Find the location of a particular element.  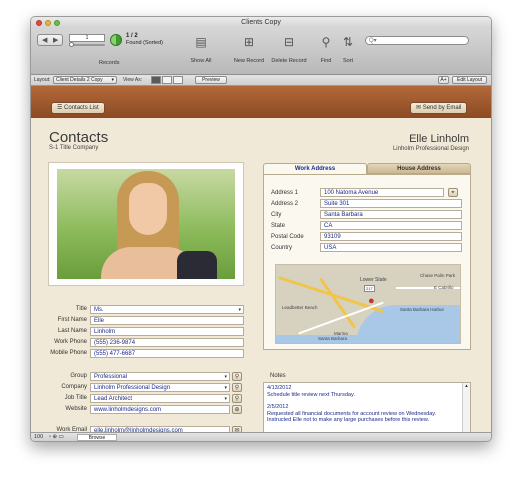

sort-button: ⇅ Sort is located at coordinates (348, 52).